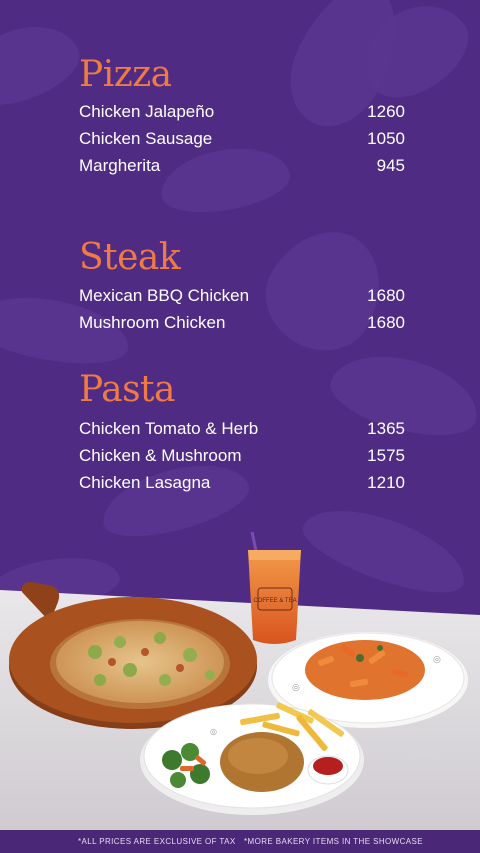 The width and height of the screenshot is (480, 853). Describe the element at coordinates (386, 482) in the screenshot. I see `item-price: 1210` at that location.